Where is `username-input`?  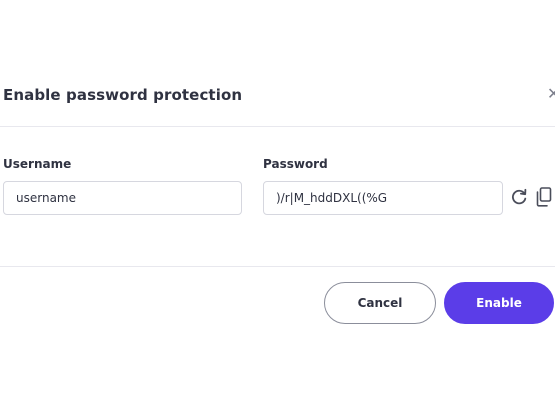
username-input is located at coordinates (122, 198).